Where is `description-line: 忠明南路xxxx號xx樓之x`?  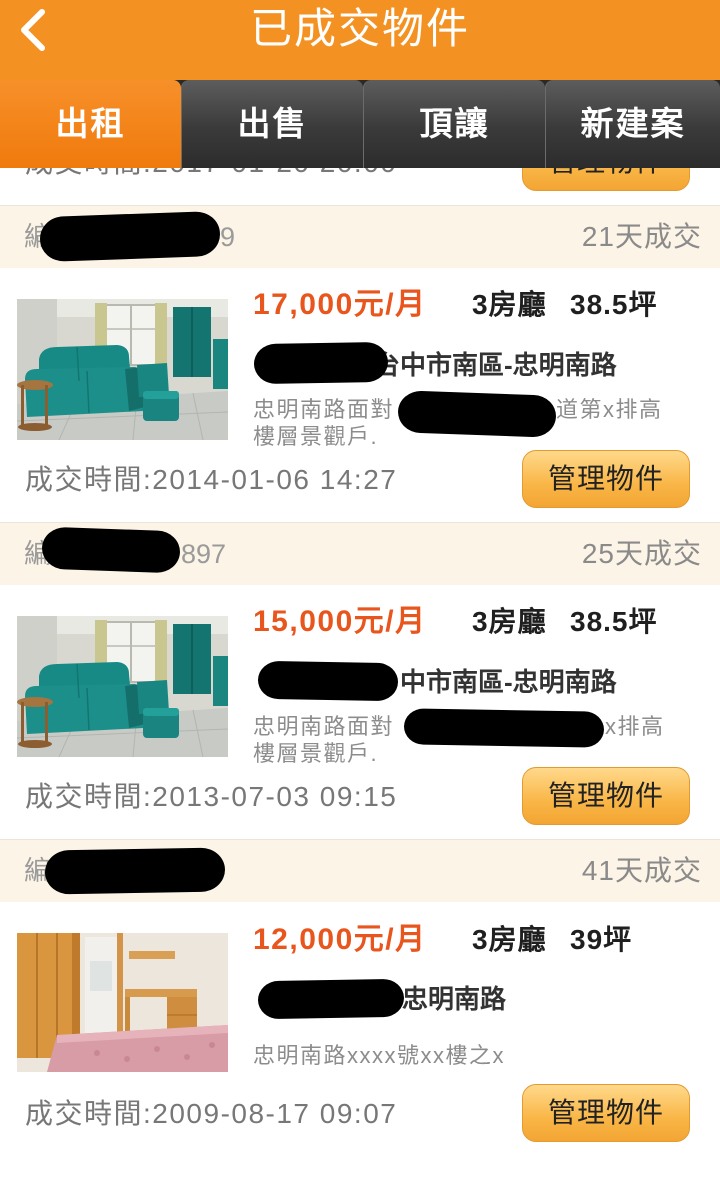
description-line: 忠明南路xxxx號xx樓之x is located at coordinates (379, 1055).